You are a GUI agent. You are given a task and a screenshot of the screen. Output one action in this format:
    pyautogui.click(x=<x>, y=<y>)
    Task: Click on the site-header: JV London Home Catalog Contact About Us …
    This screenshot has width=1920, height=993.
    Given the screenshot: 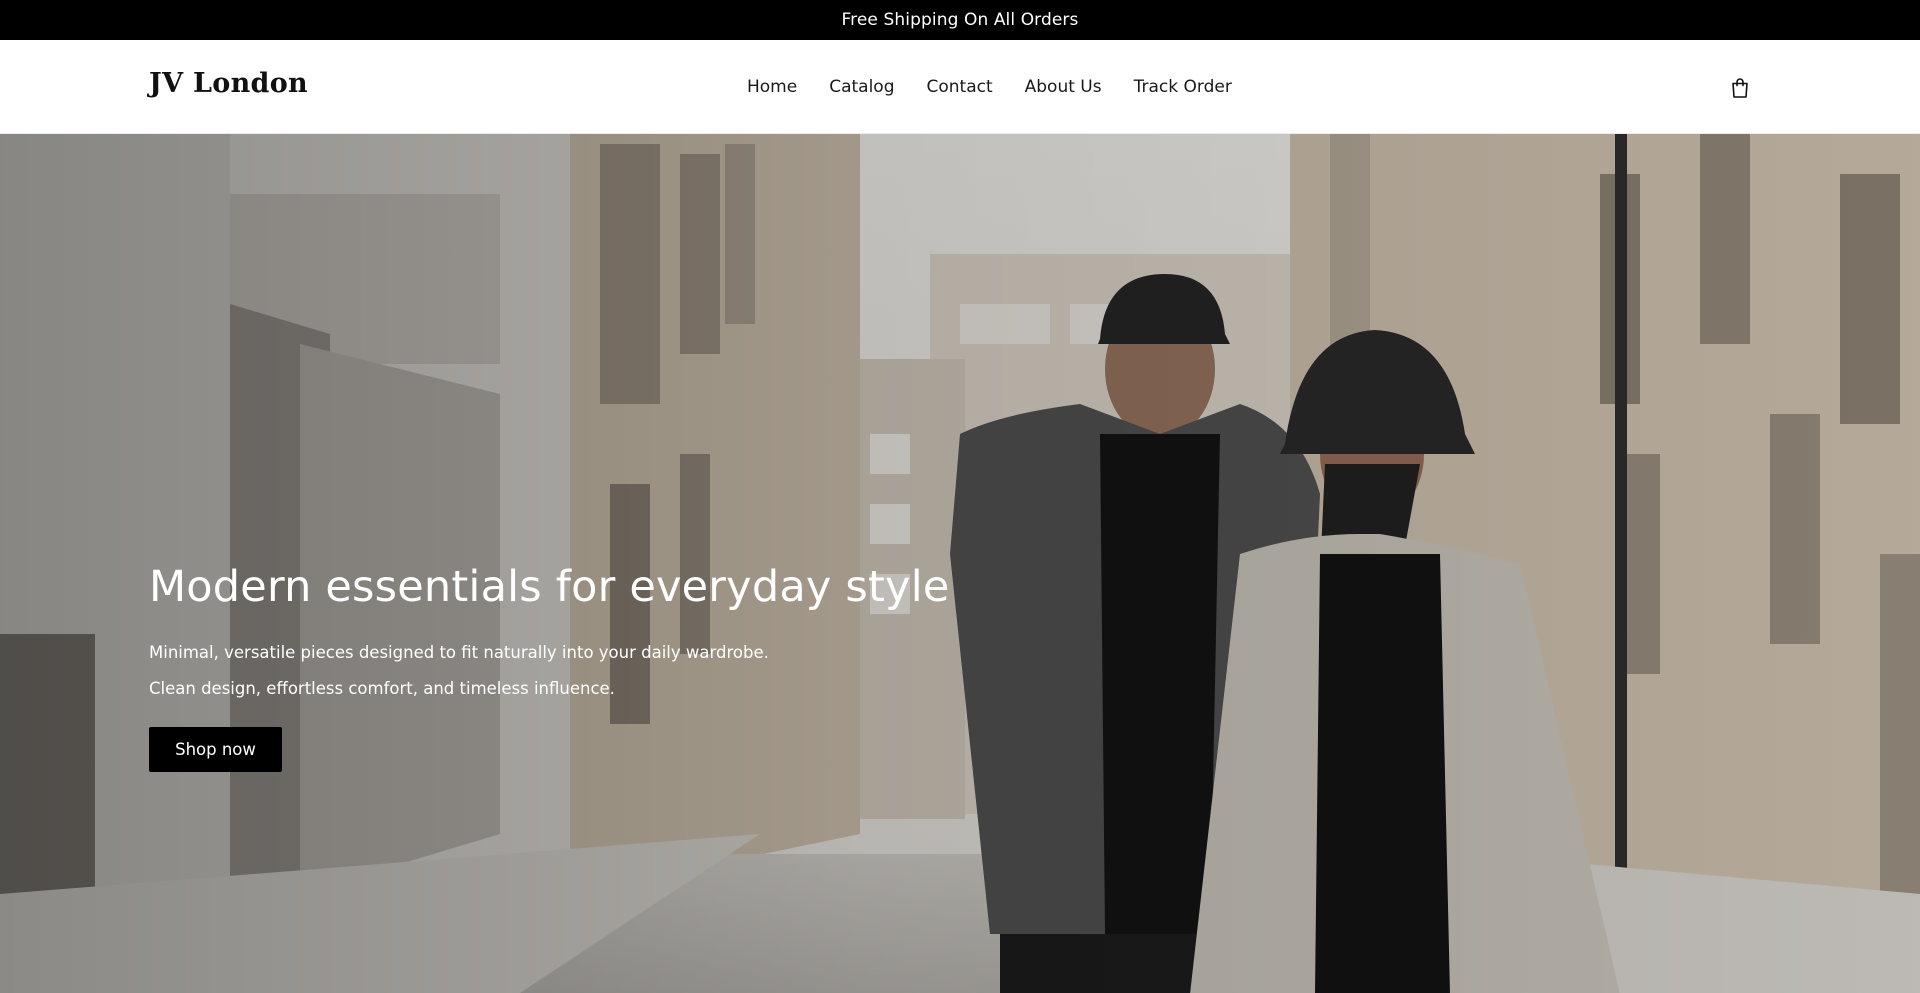 What is the action you would take?
    pyautogui.click(x=960, y=87)
    